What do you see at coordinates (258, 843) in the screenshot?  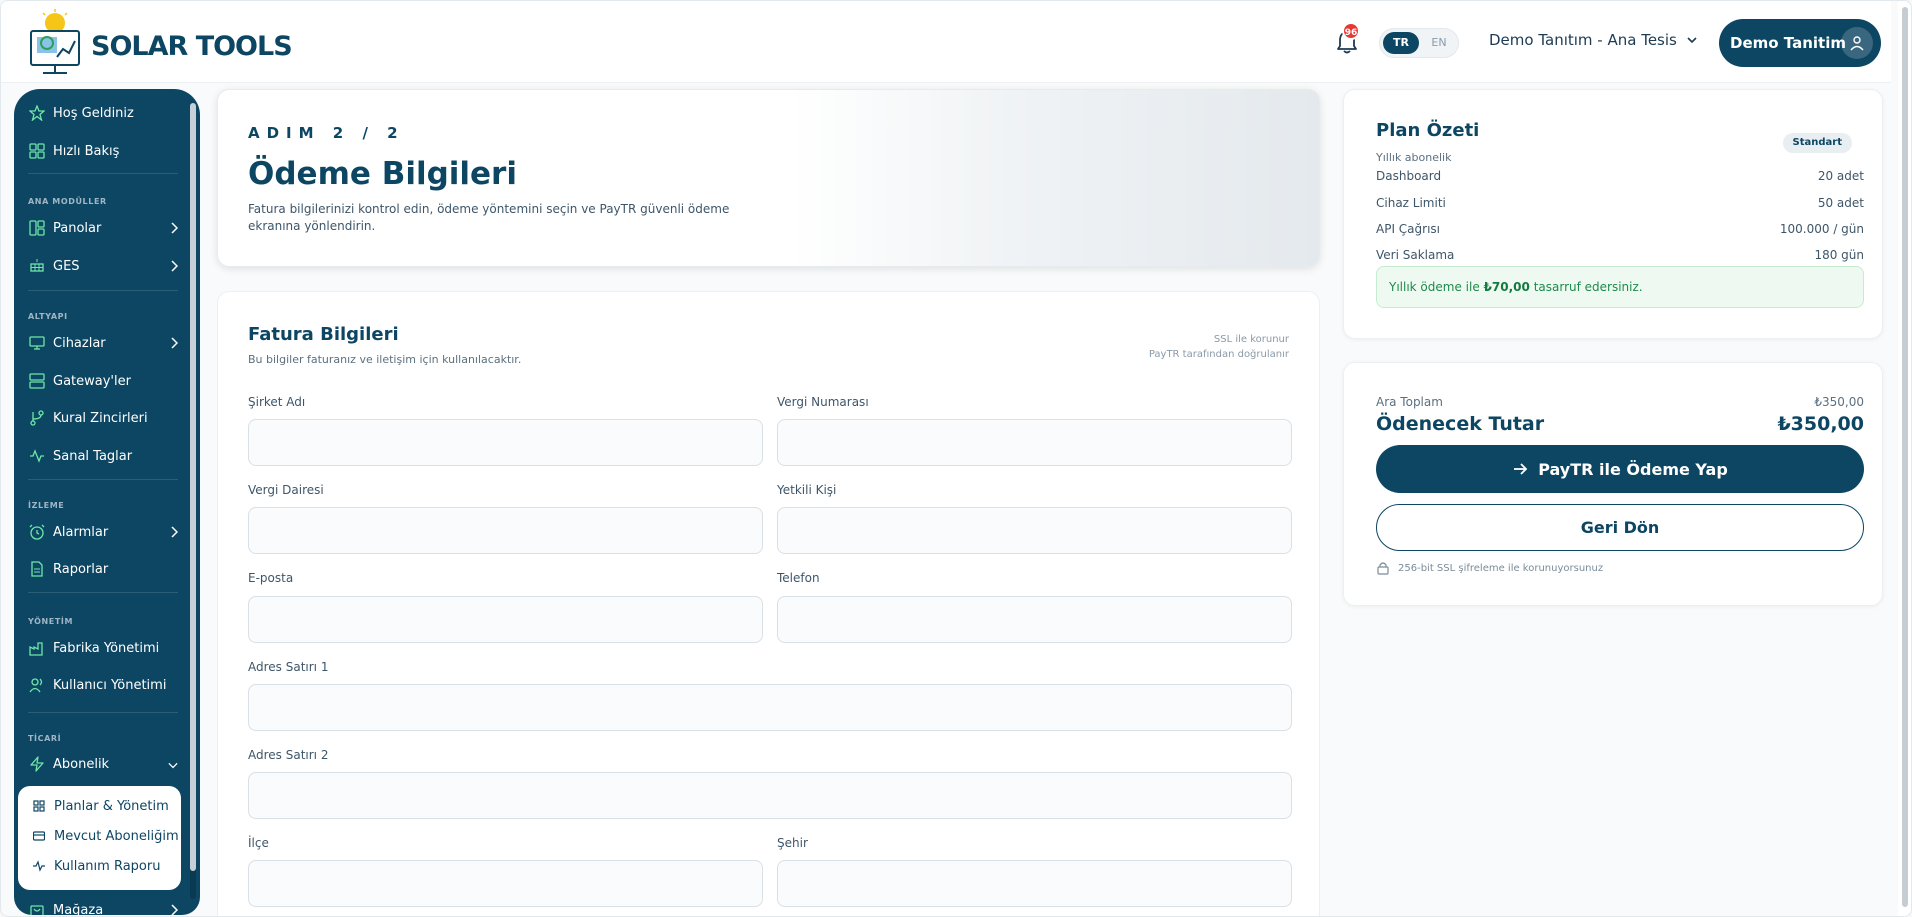 I see `district-label: İlçe` at bounding box center [258, 843].